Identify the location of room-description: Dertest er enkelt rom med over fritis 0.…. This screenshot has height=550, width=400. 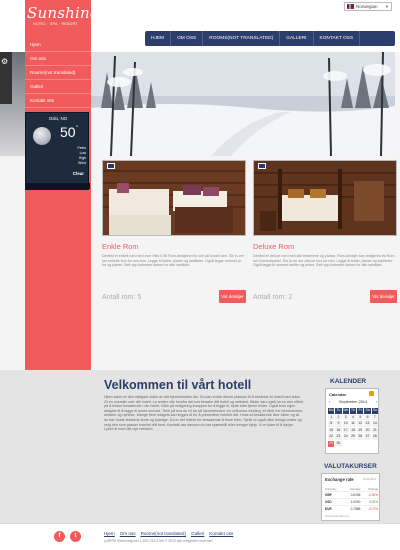
(173, 260).